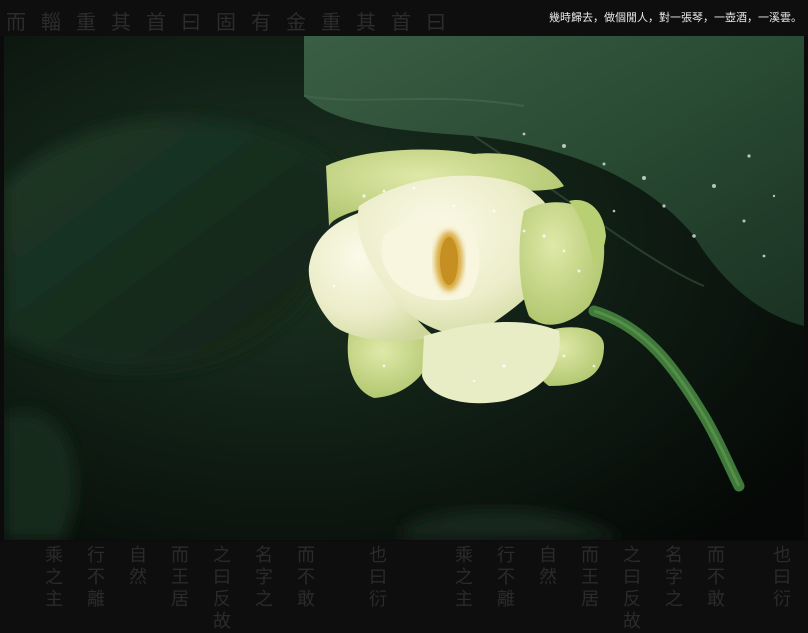 This screenshot has height=633, width=808. I want to click on calligraphy-text-top: 而輜重其首曰固有金重其首曰, so click(233, 22).